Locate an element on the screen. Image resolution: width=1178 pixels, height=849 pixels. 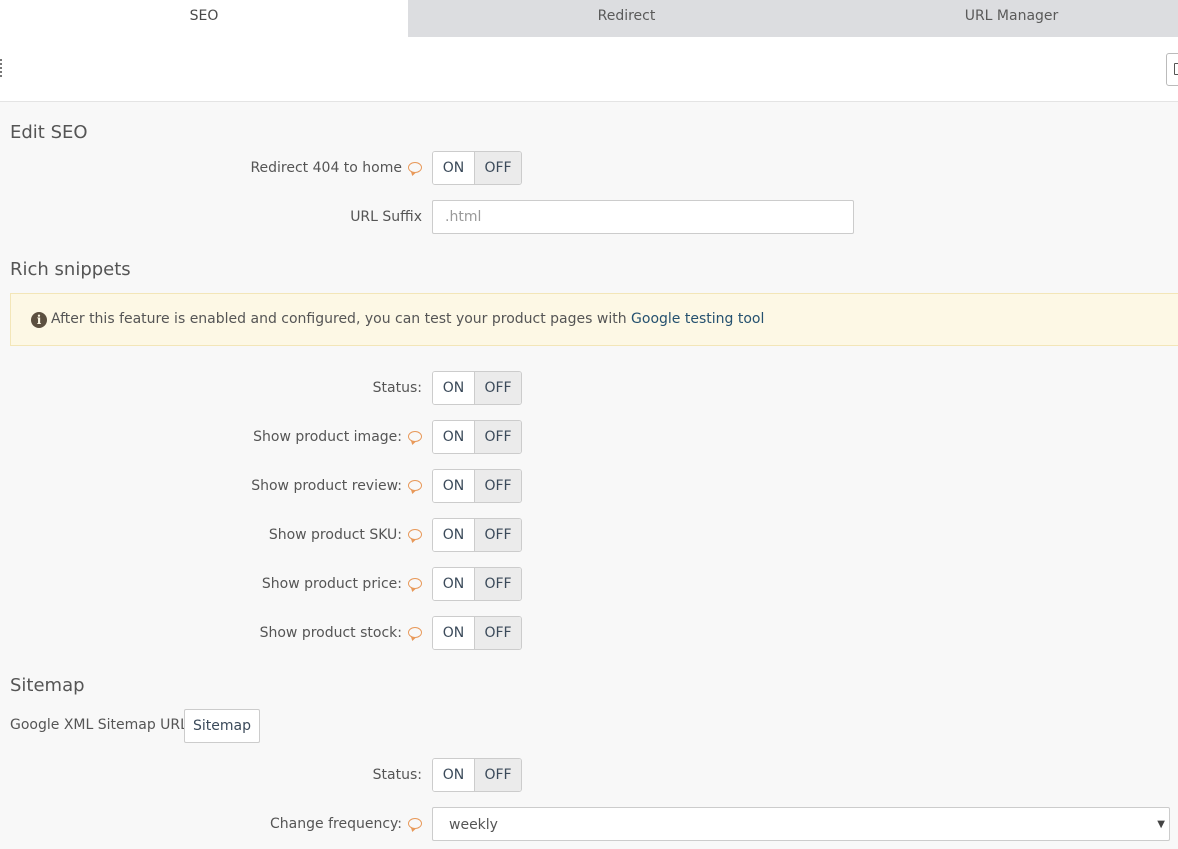
show-product-sku-label: Show product SKU: is located at coordinates (345, 535).